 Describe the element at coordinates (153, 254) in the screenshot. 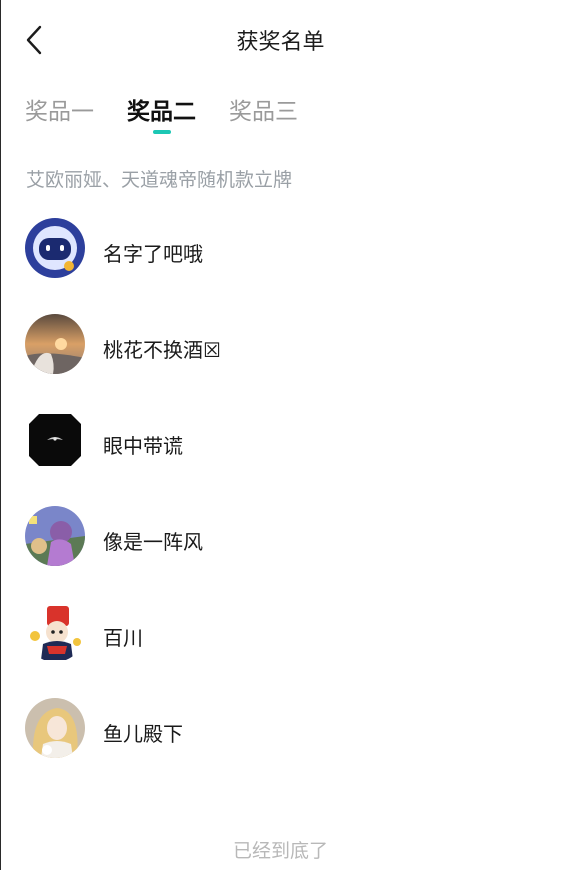

I see `winner-name: 名字了吧哦` at that location.